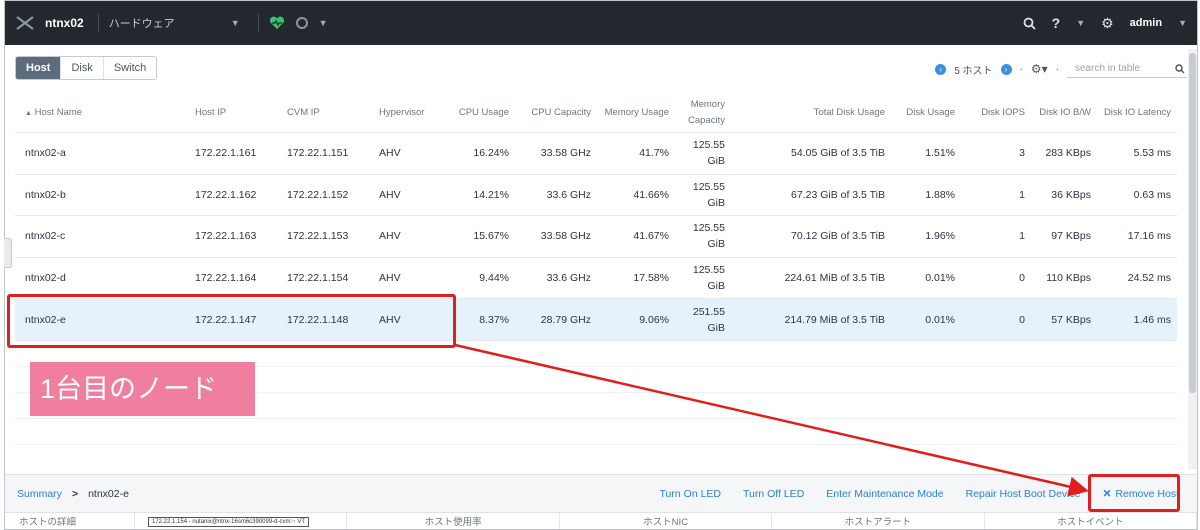 The width and height of the screenshot is (1200, 530). I want to click on col-total-disk-usage: Total Disk Usage, so click(811, 112).